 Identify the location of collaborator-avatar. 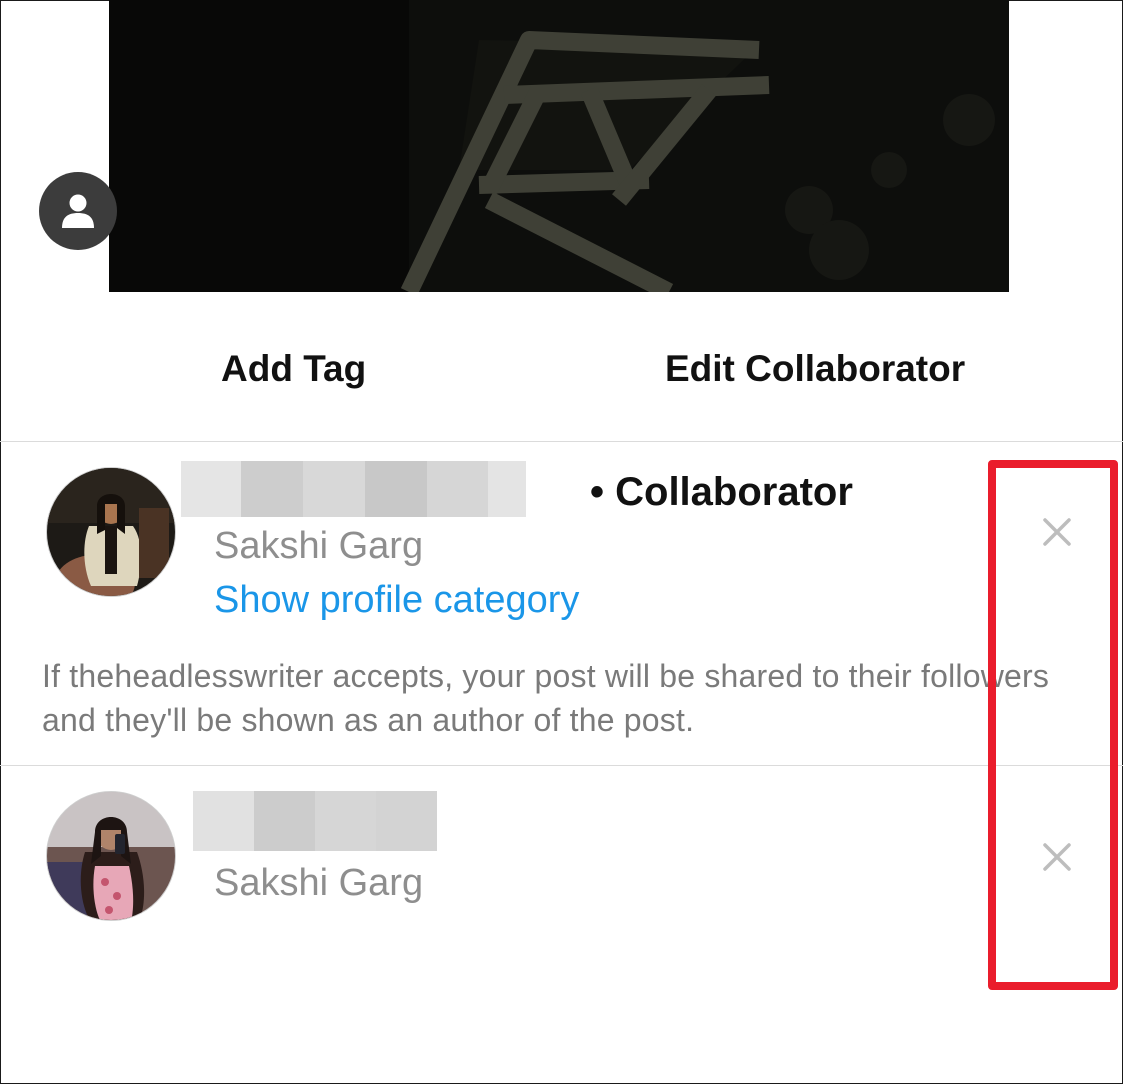
(111, 532).